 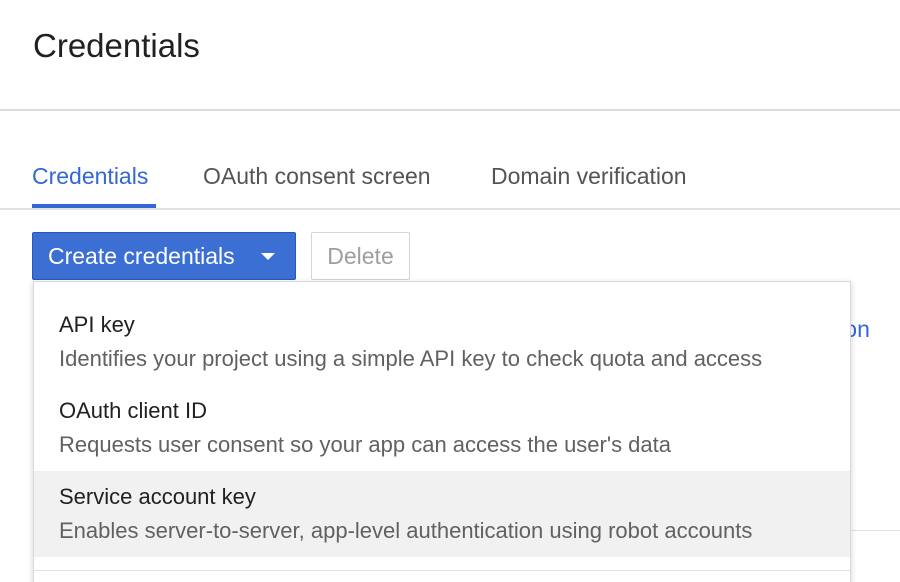 What do you see at coordinates (450, 110) in the screenshot?
I see `header-divider` at bounding box center [450, 110].